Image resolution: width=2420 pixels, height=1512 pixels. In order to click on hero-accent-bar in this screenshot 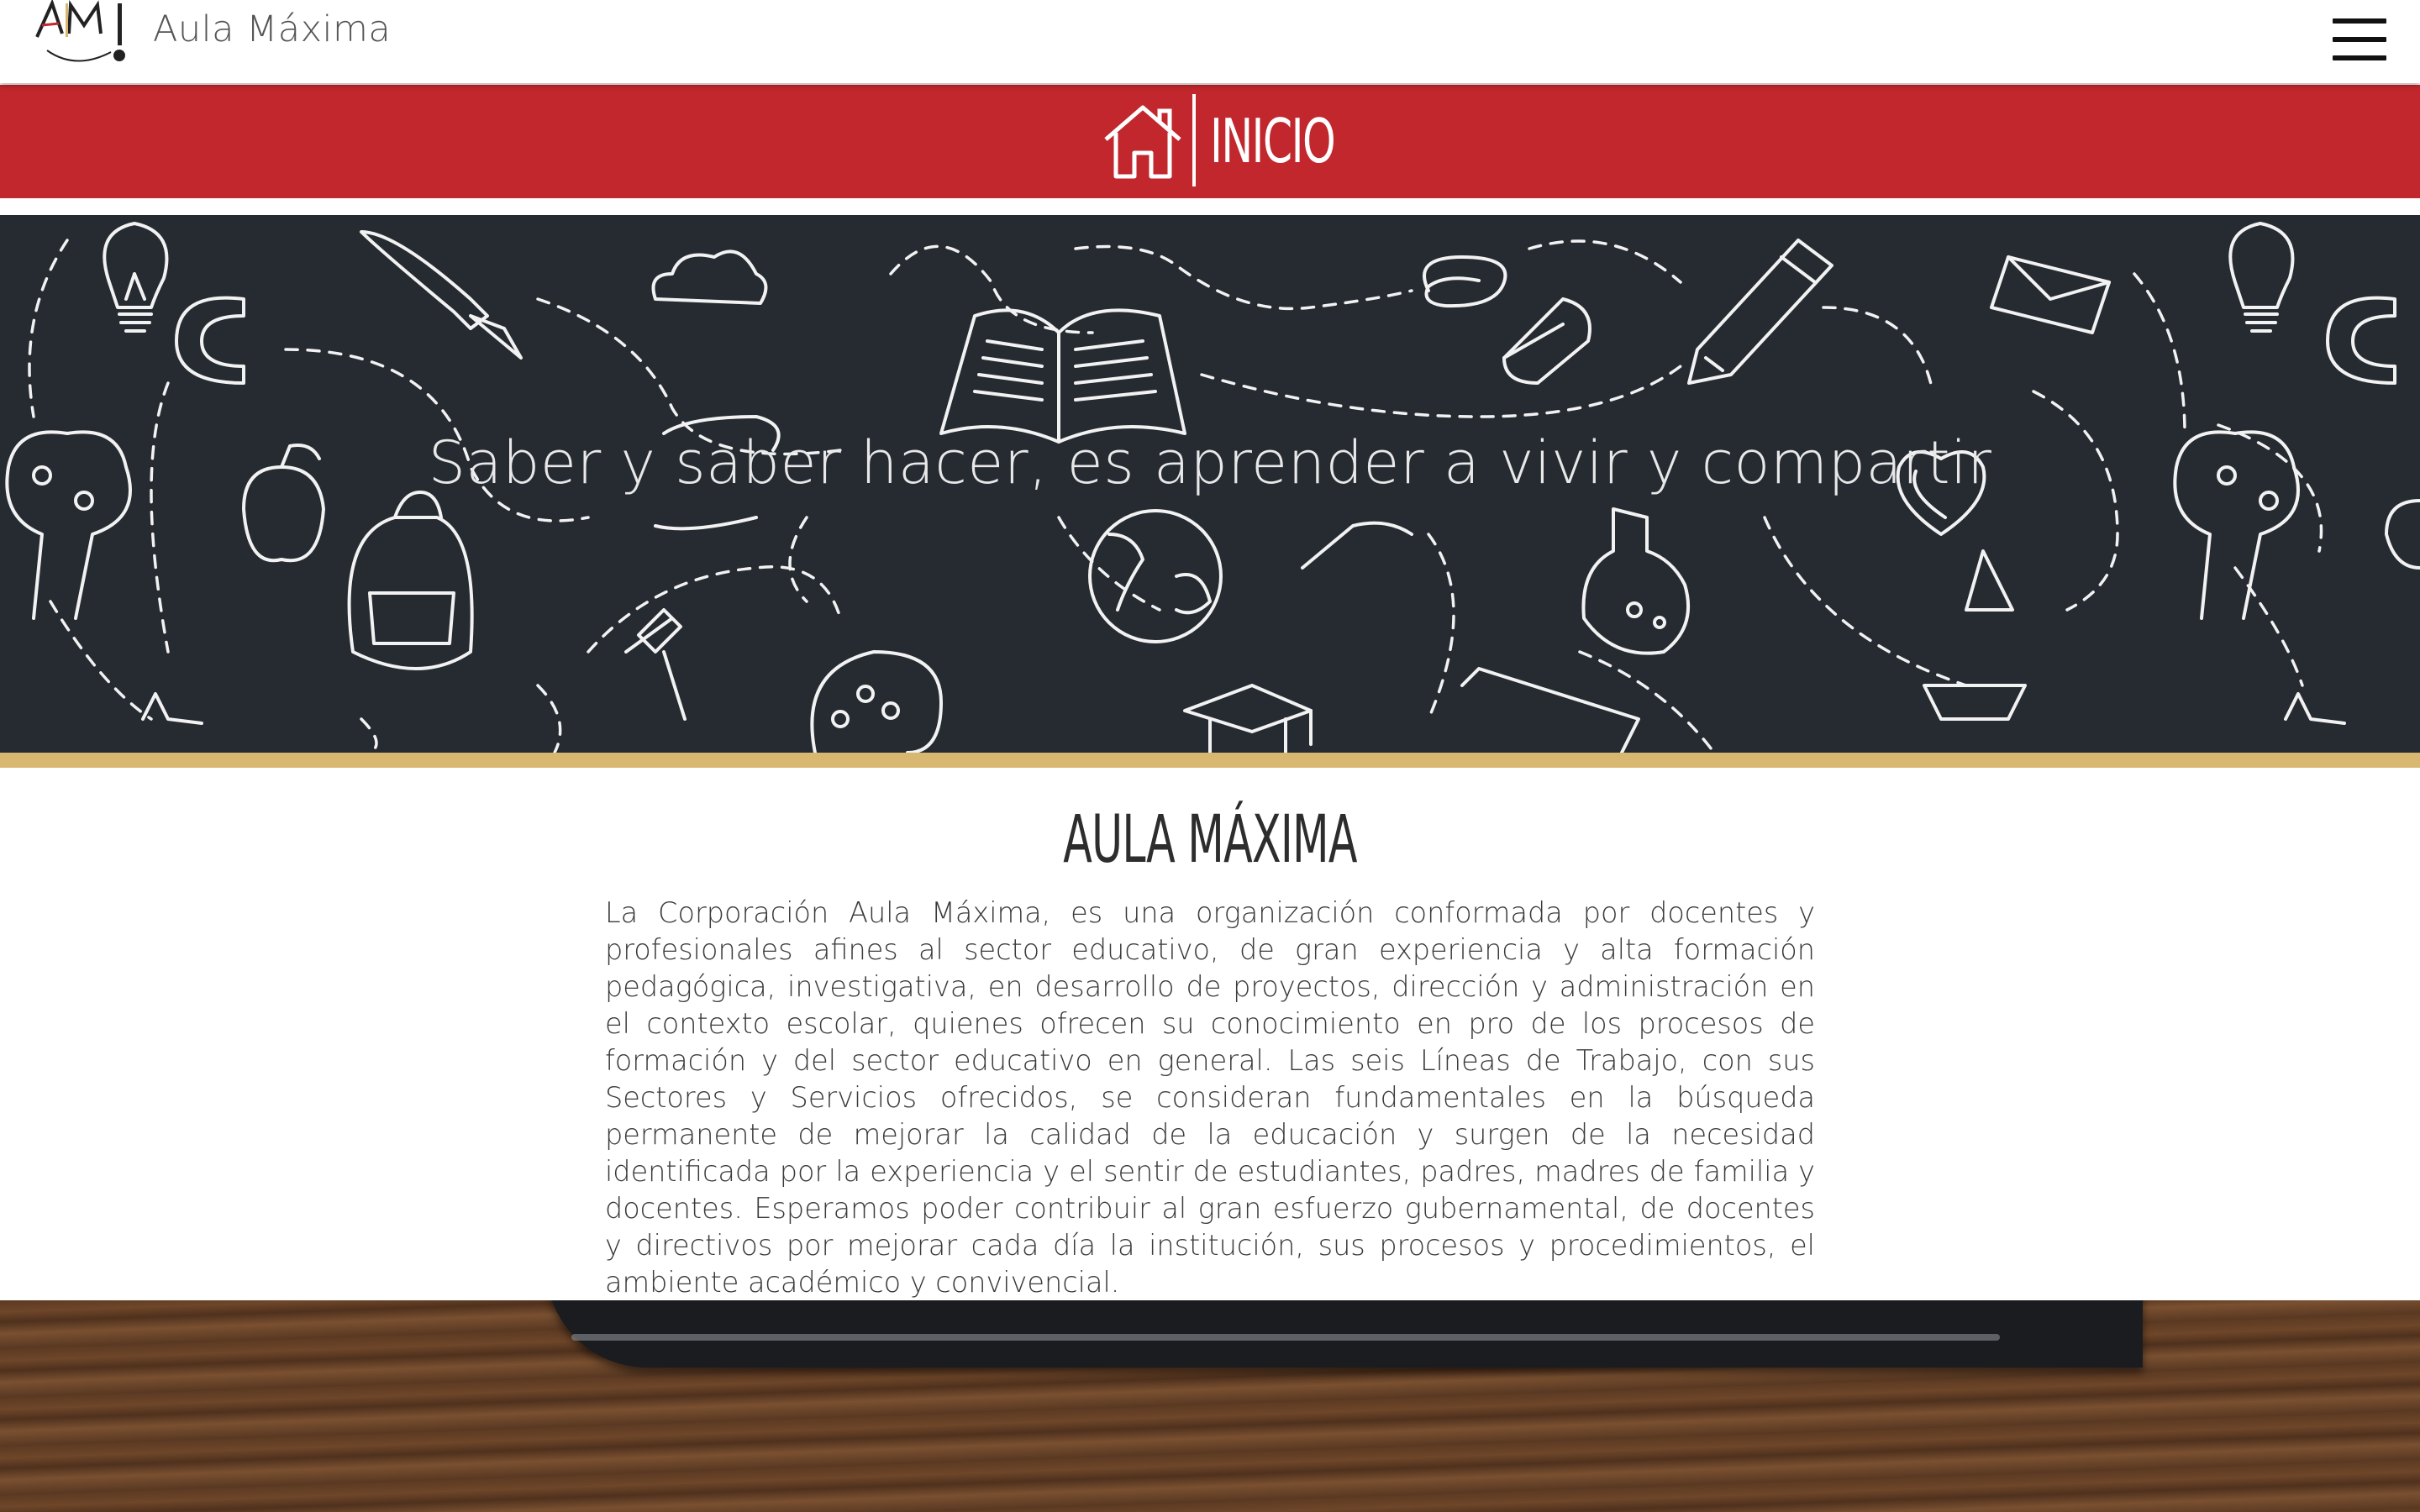, I will do `click(1210, 760)`.